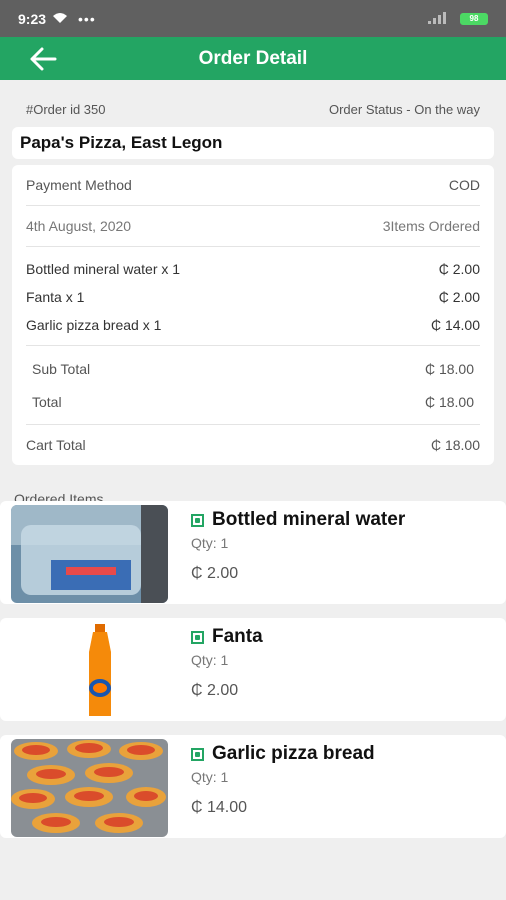 The width and height of the screenshot is (506, 900). I want to click on summary-line-item: Fanta x 1 ₵ 2.00, so click(253, 297).